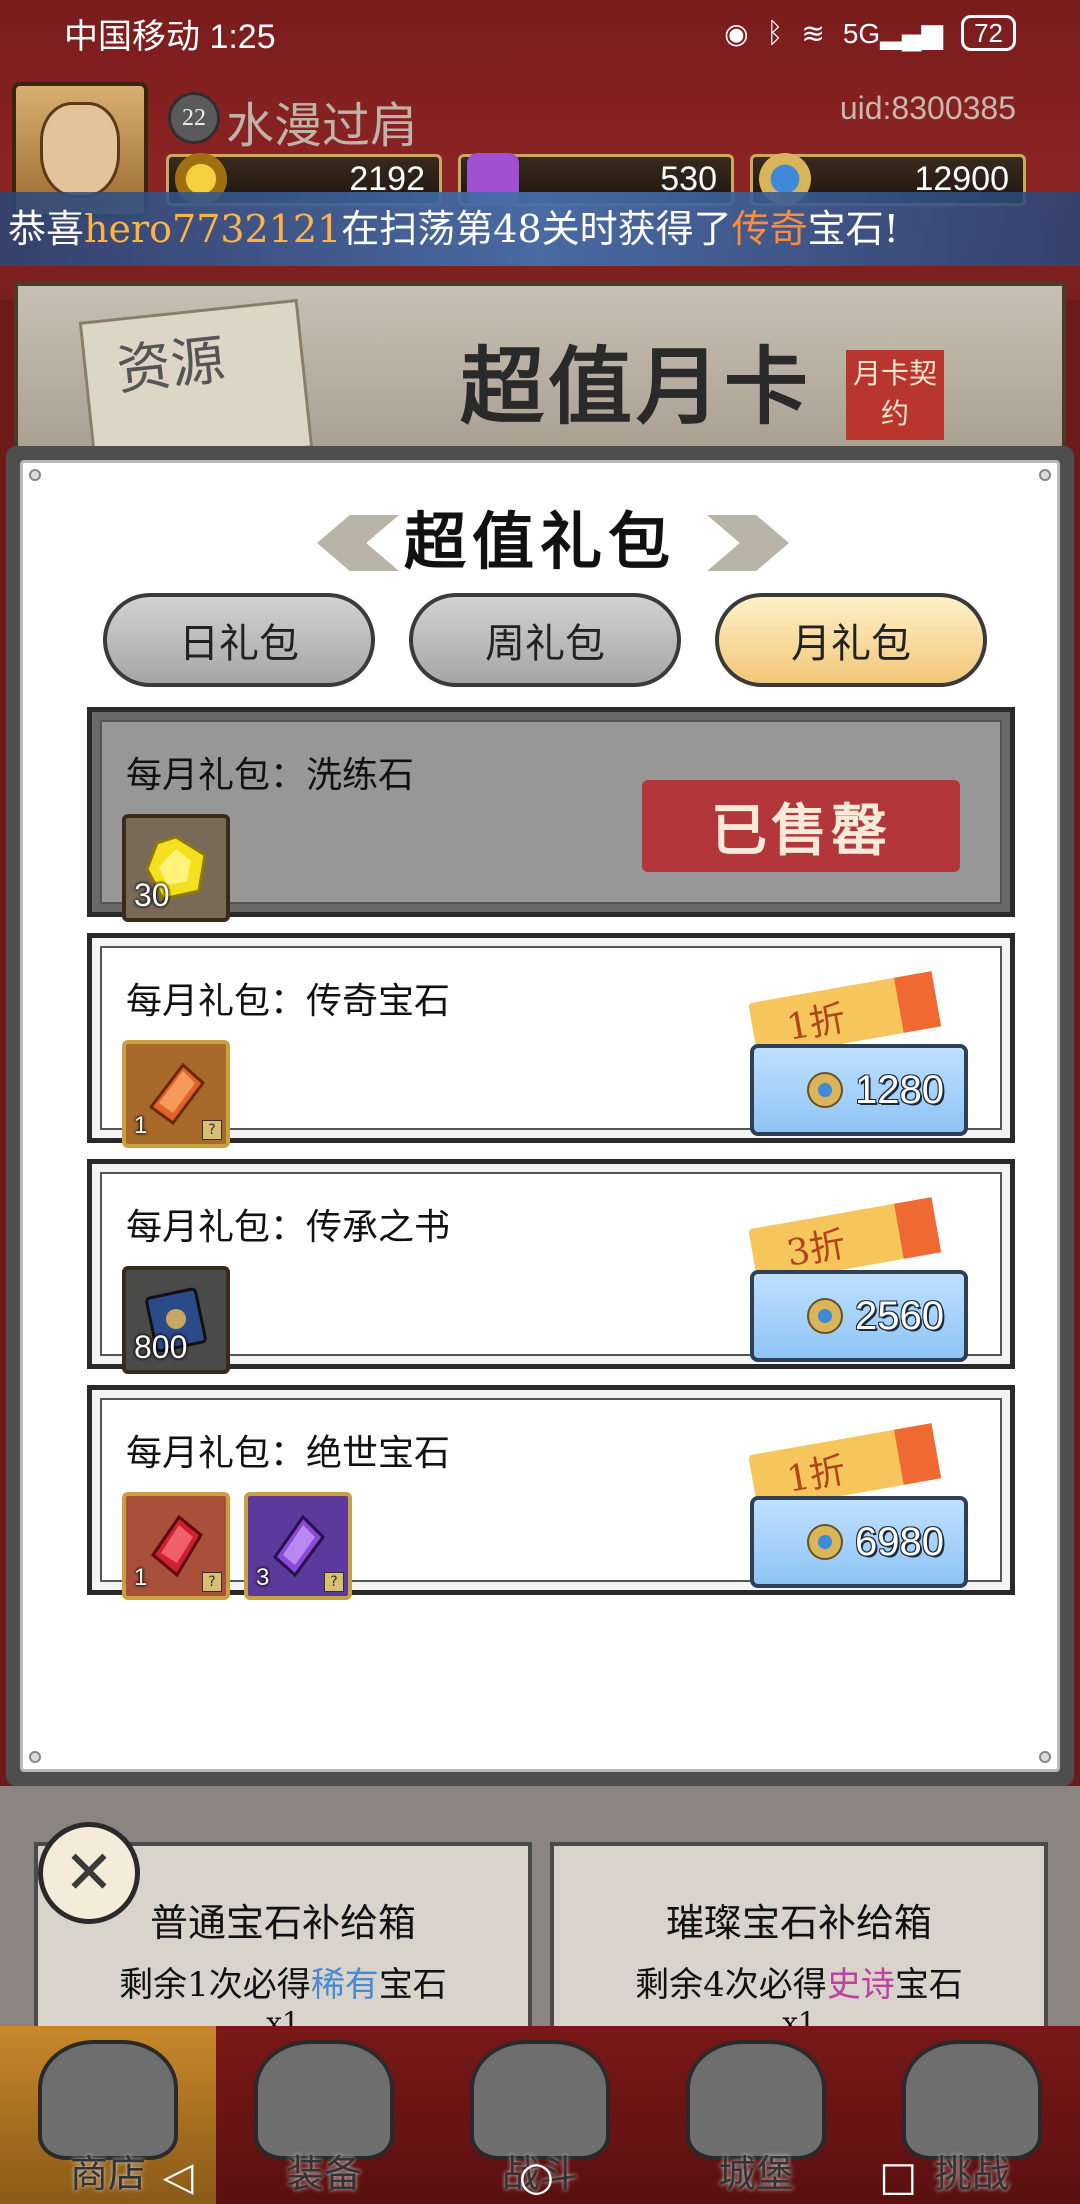  I want to click on close-button: ✕, so click(89, 1873).